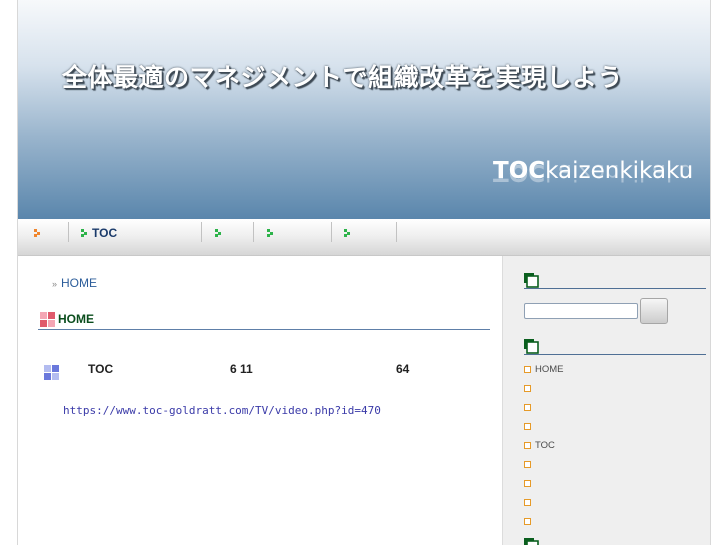  I want to click on nav-item-toc-label: TOC, so click(105, 233).